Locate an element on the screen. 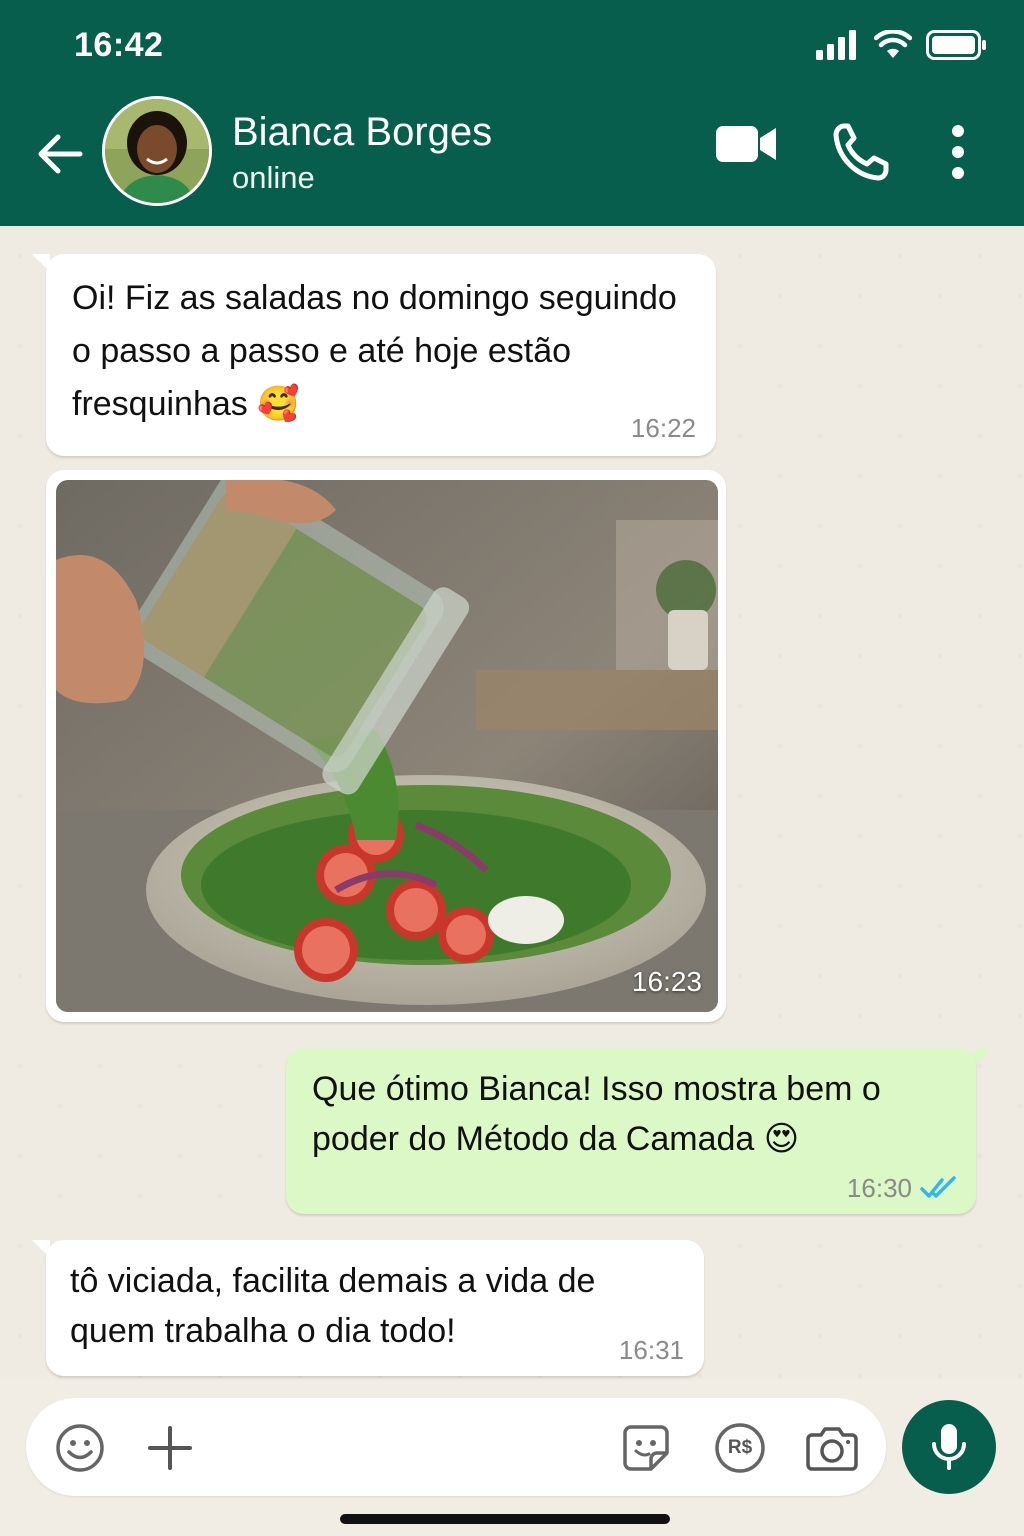 The width and height of the screenshot is (1024, 1536). attach-button is located at coordinates (170, 1448).